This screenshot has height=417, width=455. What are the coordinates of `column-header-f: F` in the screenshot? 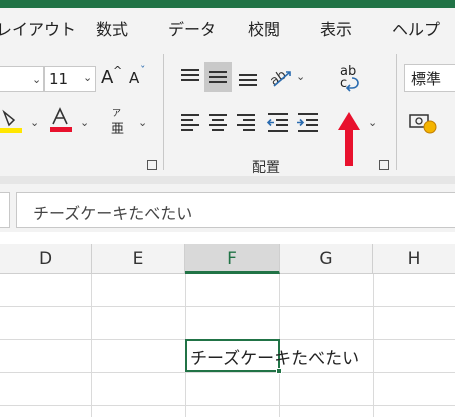 It's located at (232, 259).